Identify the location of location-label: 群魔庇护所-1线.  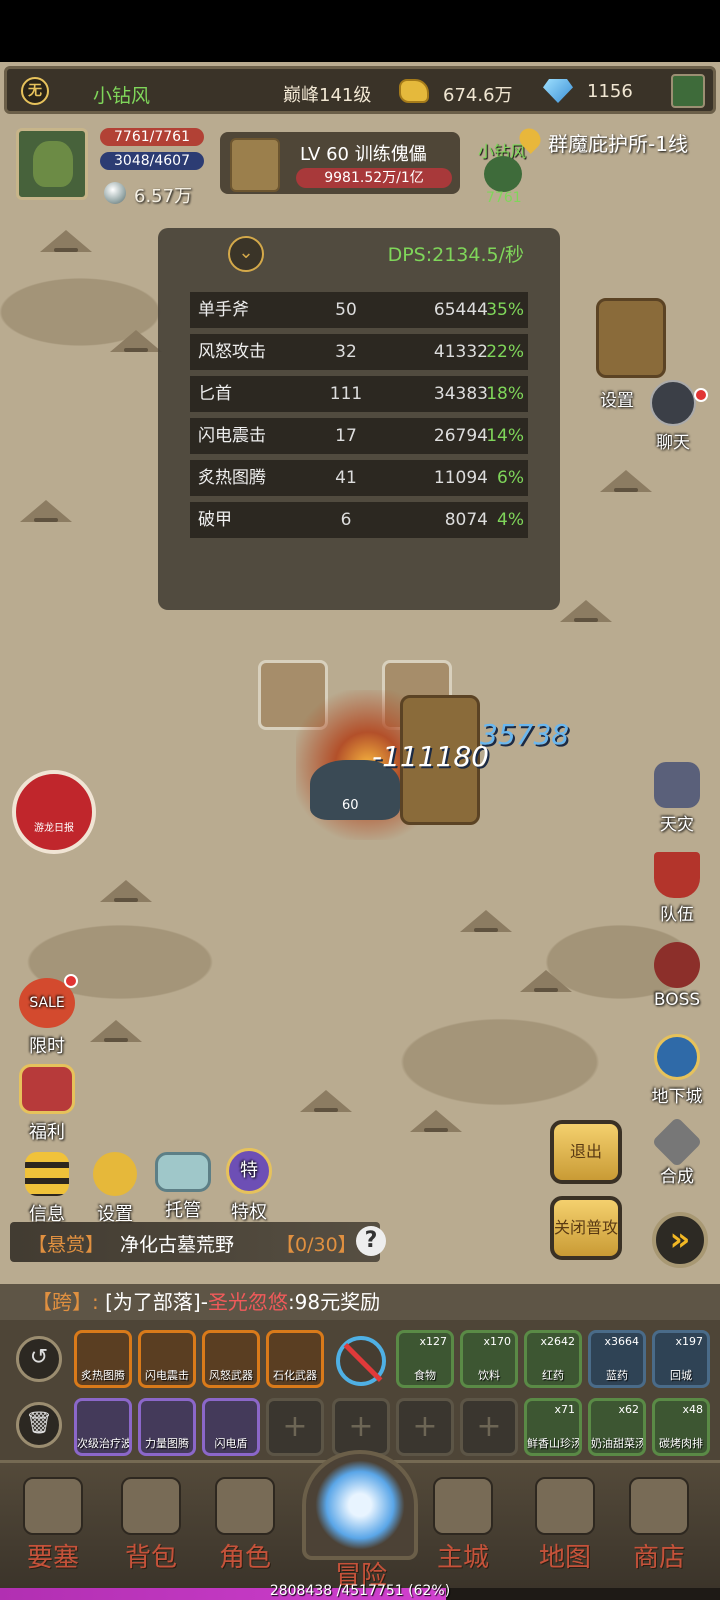
(618, 142).